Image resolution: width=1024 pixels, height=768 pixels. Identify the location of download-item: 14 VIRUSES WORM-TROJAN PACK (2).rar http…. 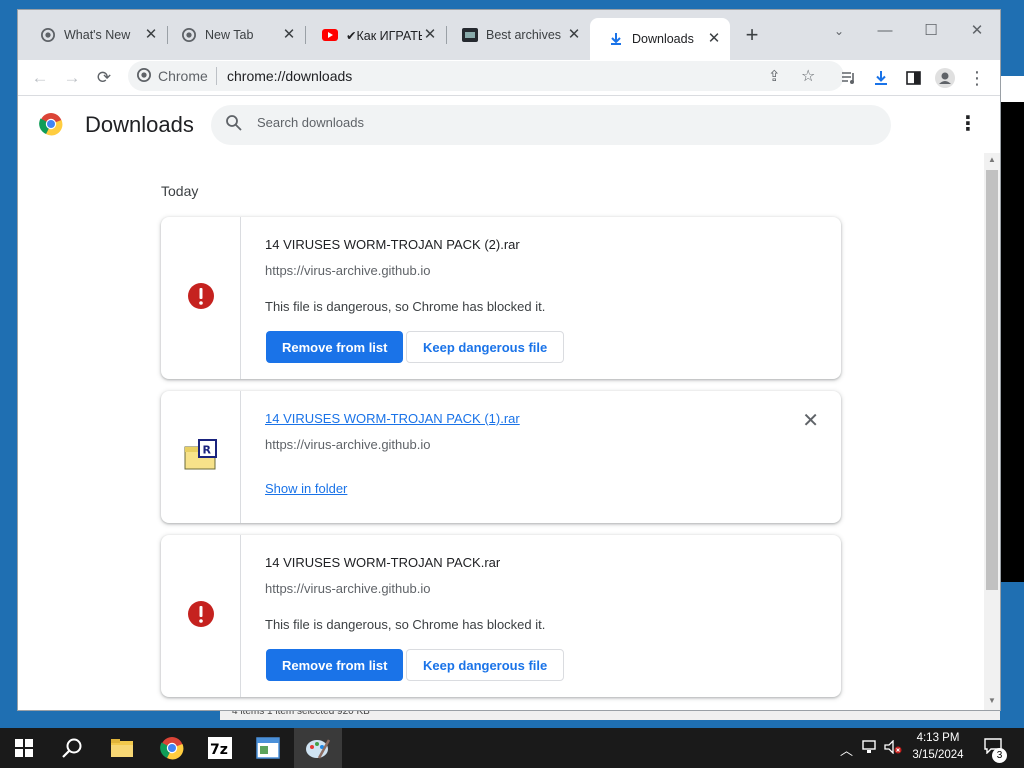
(501, 298).